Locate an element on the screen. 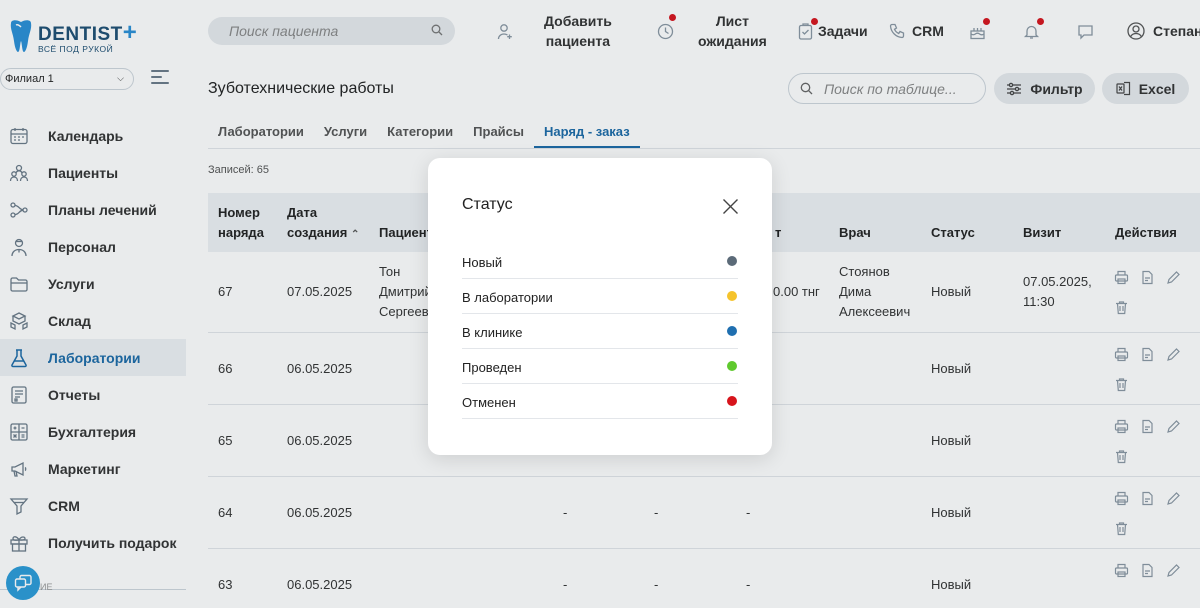  status-label: Отменен is located at coordinates (489, 402).